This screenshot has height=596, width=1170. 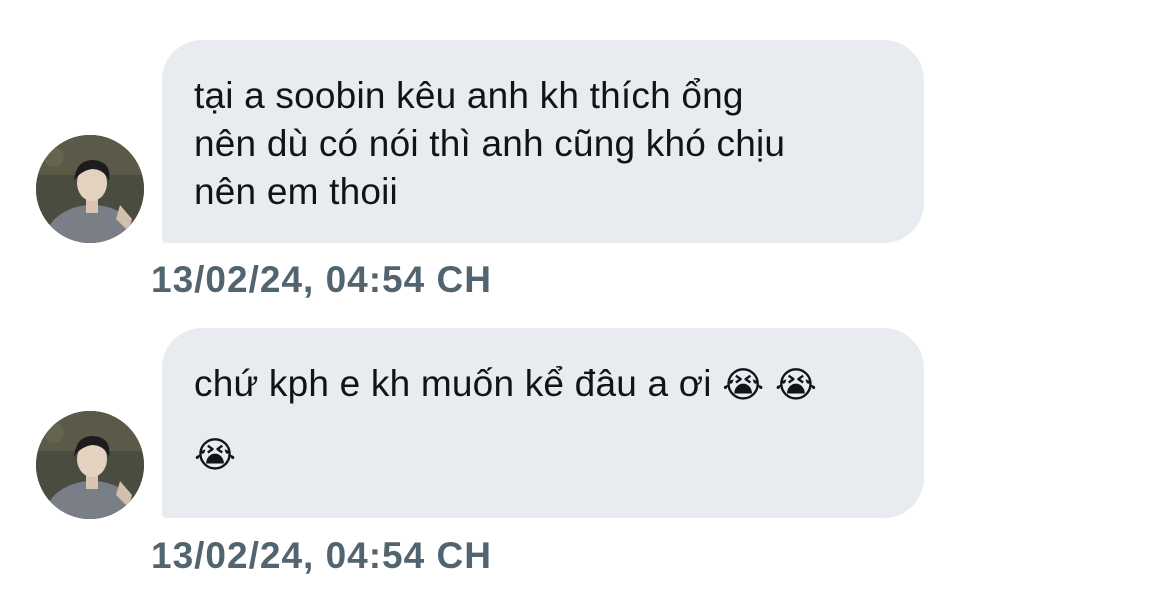 What do you see at coordinates (296, 191) in the screenshot?
I see `message-line: nên em thoii` at bounding box center [296, 191].